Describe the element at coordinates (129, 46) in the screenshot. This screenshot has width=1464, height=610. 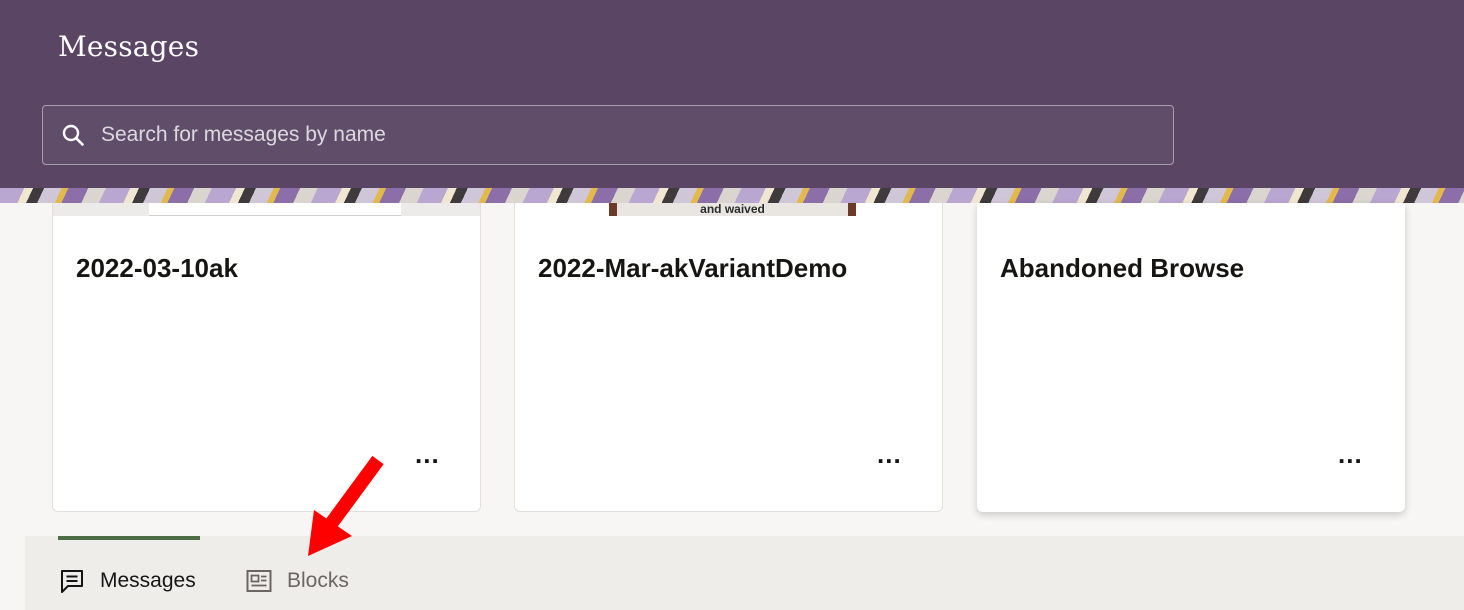
I see `page-title: Messages` at that location.